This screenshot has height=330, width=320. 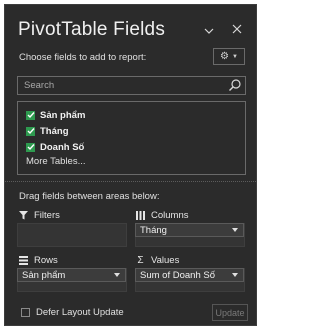 What do you see at coordinates (224, 56) in the screenshot?
I see `gear-icon: ⚙` at bounding box center [224, 56].